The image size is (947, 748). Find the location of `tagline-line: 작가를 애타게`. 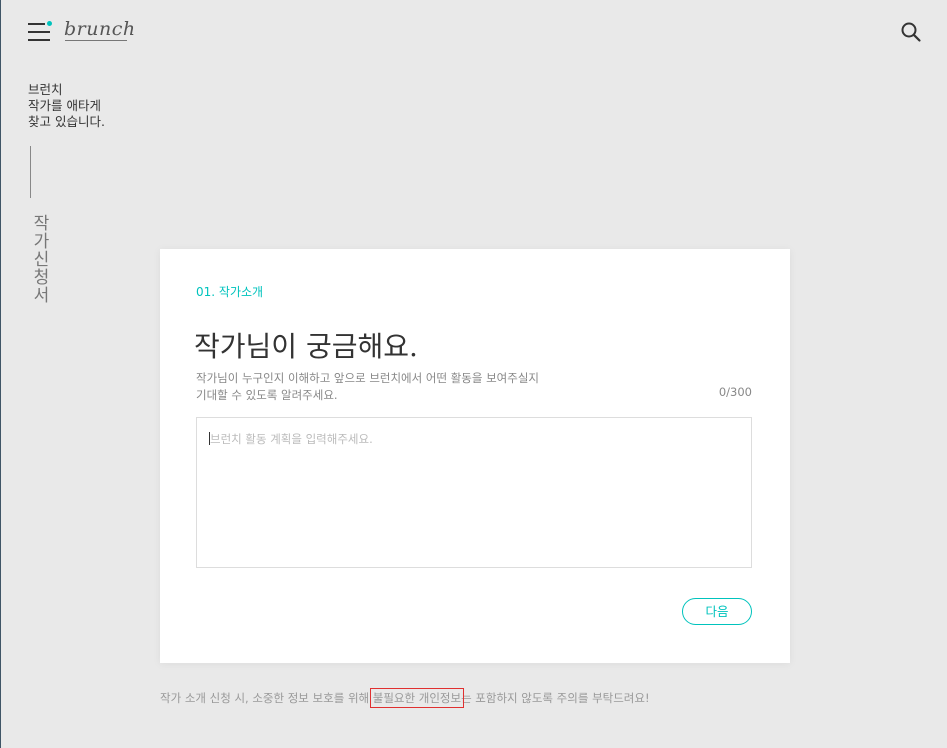

tagline-line: 작가를 애타게 is located at coordinates (64, 105).